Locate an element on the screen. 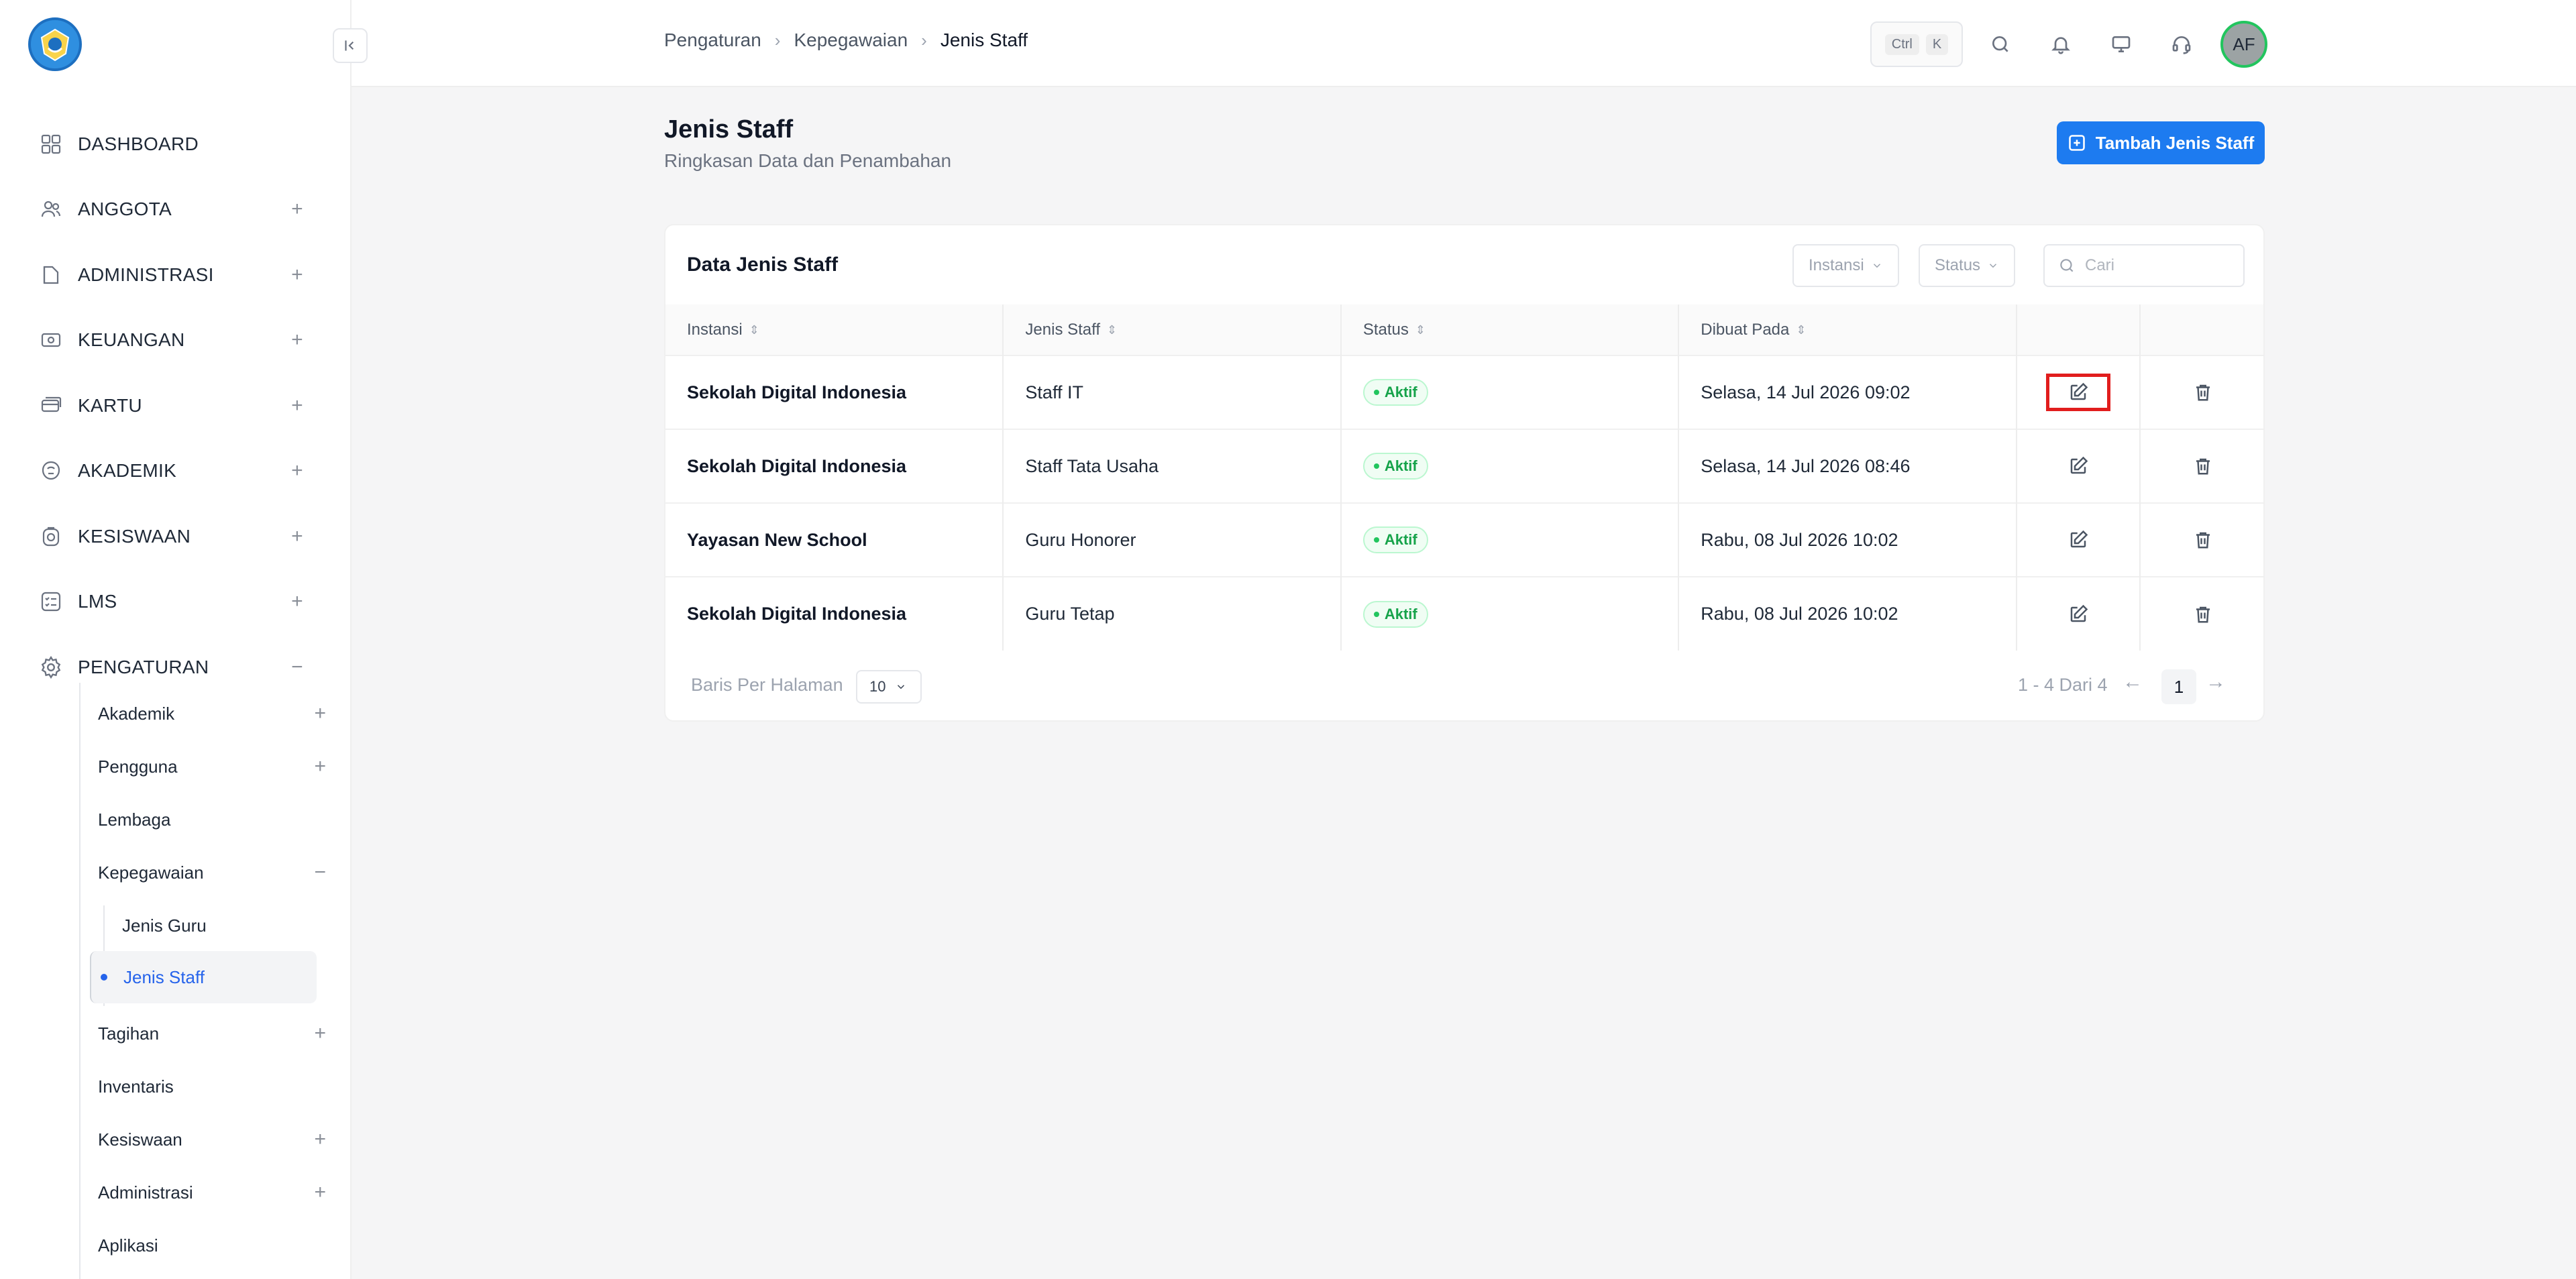  sidebar-sub-jenis-guru: Jenis Guru is located at coordinates (164, 925).